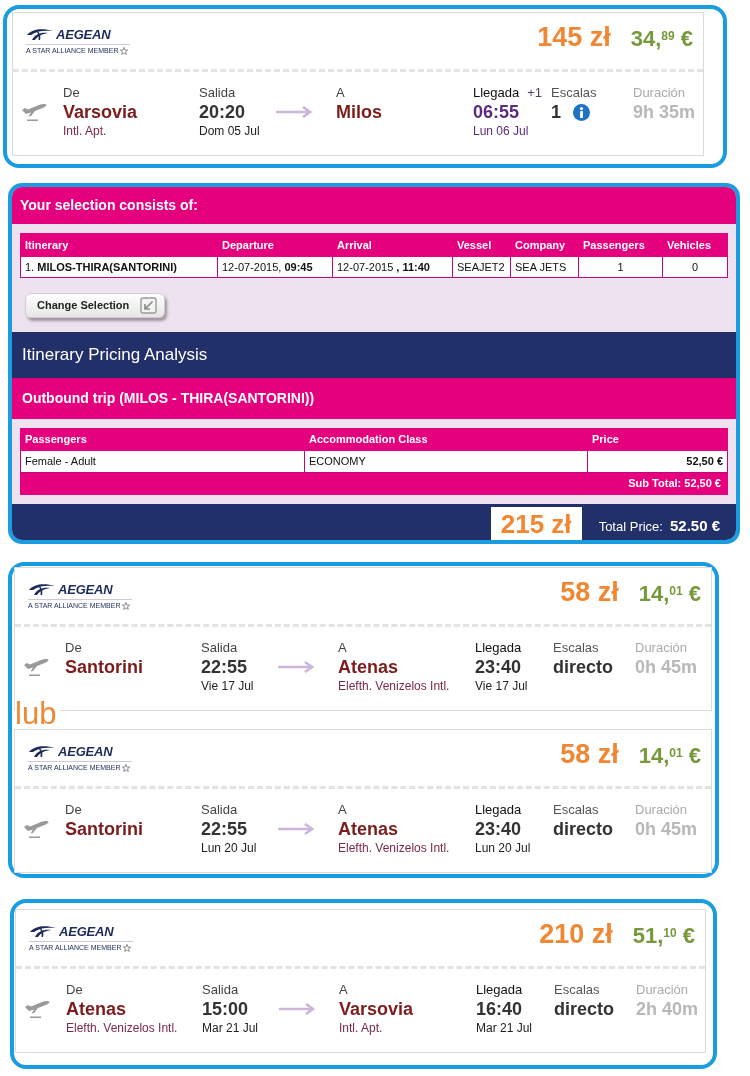  I want to click on table-cell: Female - Adult, so click(162, 461).